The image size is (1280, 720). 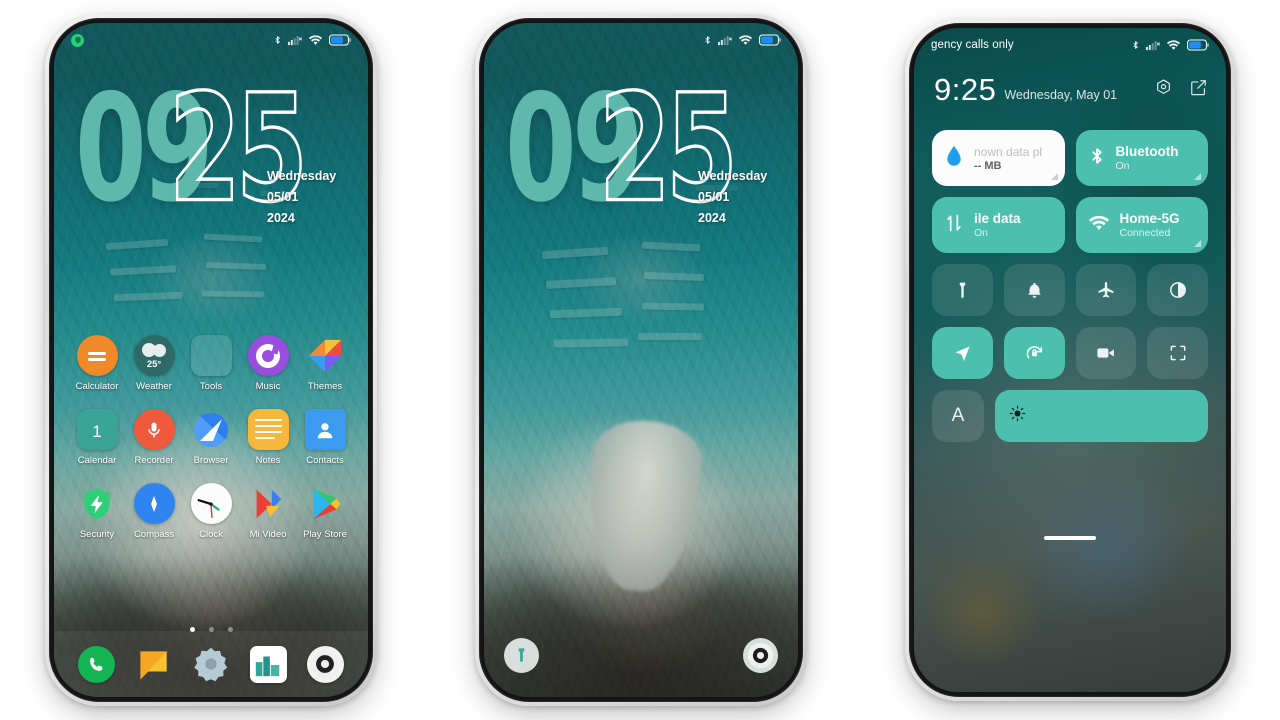 I want to click on battery-icon, so click(x=340, y=40).